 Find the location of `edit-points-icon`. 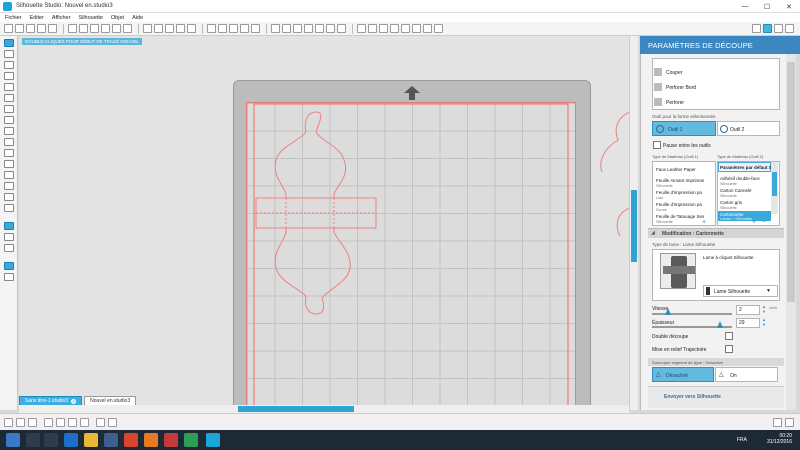

edit-points-icon is located at coordinates (8, 54).